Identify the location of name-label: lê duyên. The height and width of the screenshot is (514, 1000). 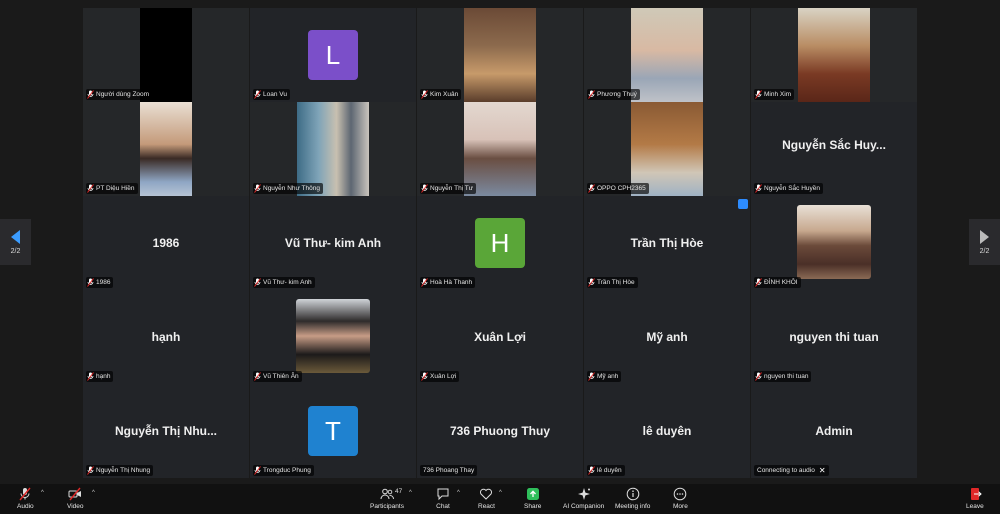
(606, 470).